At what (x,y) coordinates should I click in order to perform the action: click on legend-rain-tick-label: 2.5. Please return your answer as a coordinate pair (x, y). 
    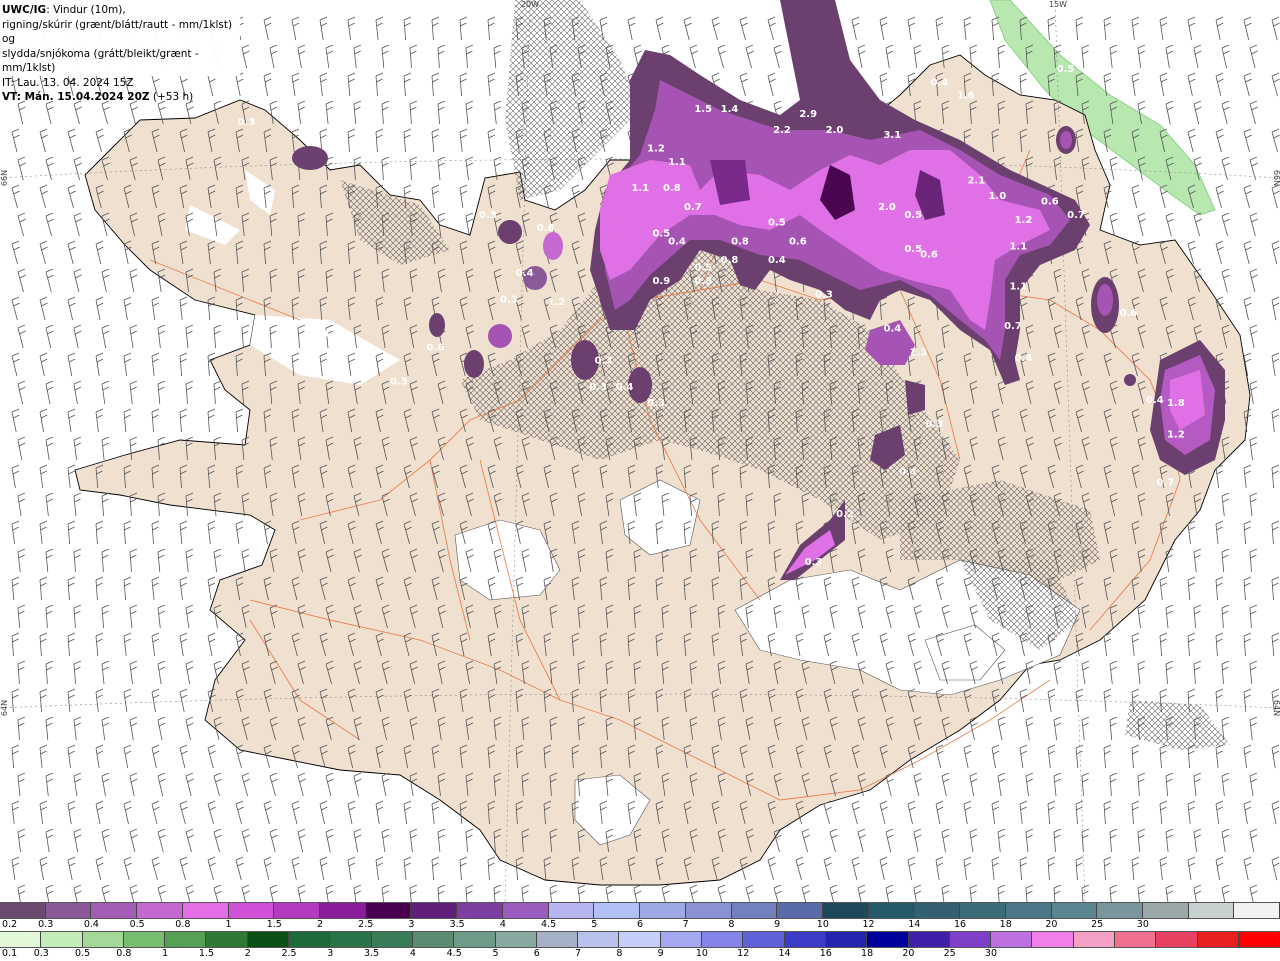
    Looking at the image, I should click on (289, 953).